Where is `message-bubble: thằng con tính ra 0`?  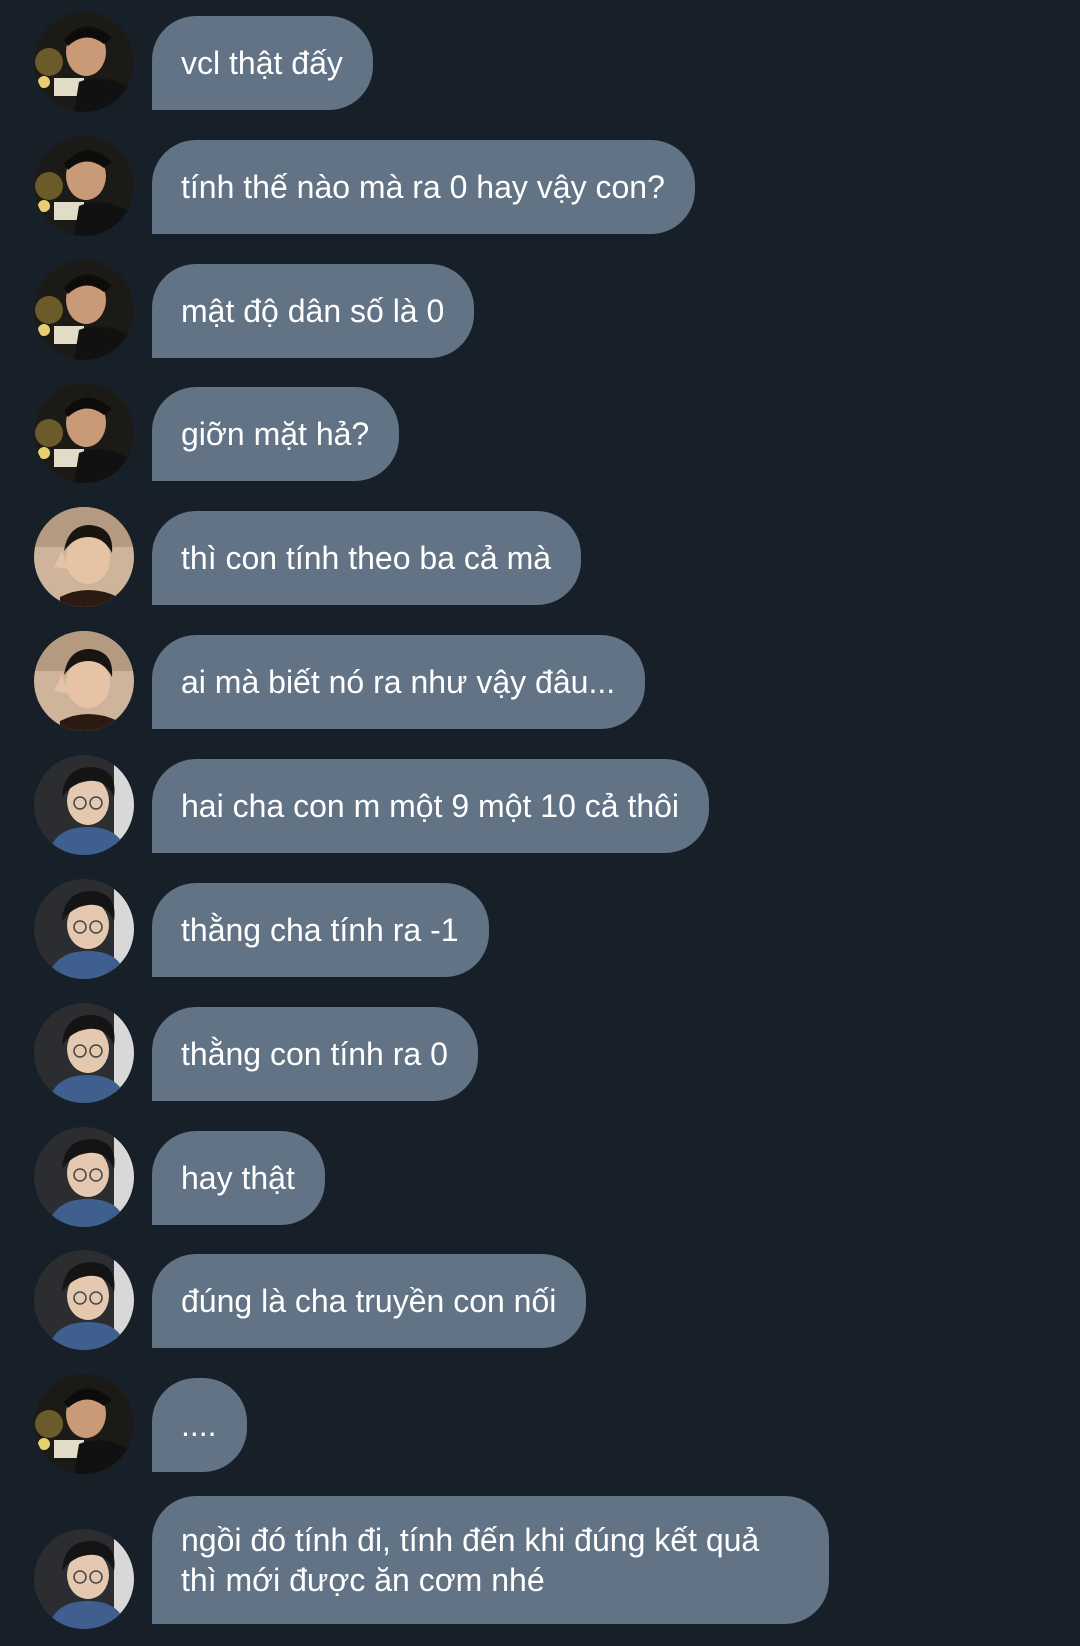
message-bubble: thằng con tính ra 0 is located at coordinates (315, 1054).